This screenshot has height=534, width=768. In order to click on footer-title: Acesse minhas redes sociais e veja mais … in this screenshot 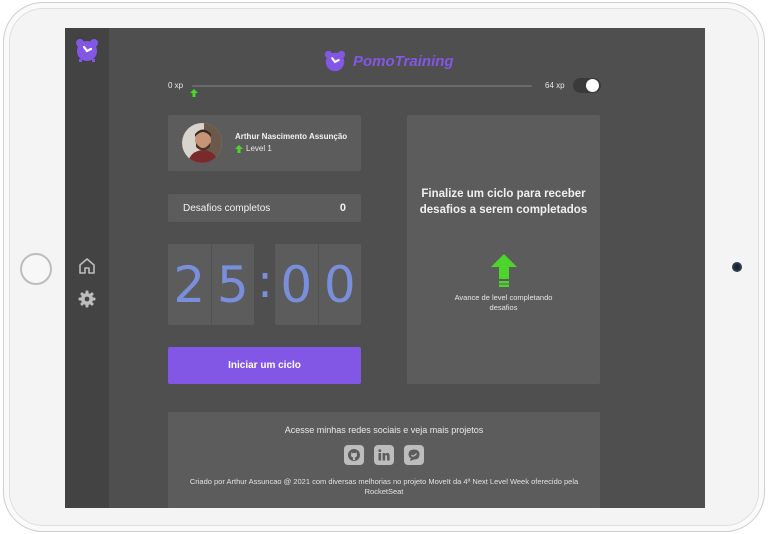, I will do `click(384, 430)`.